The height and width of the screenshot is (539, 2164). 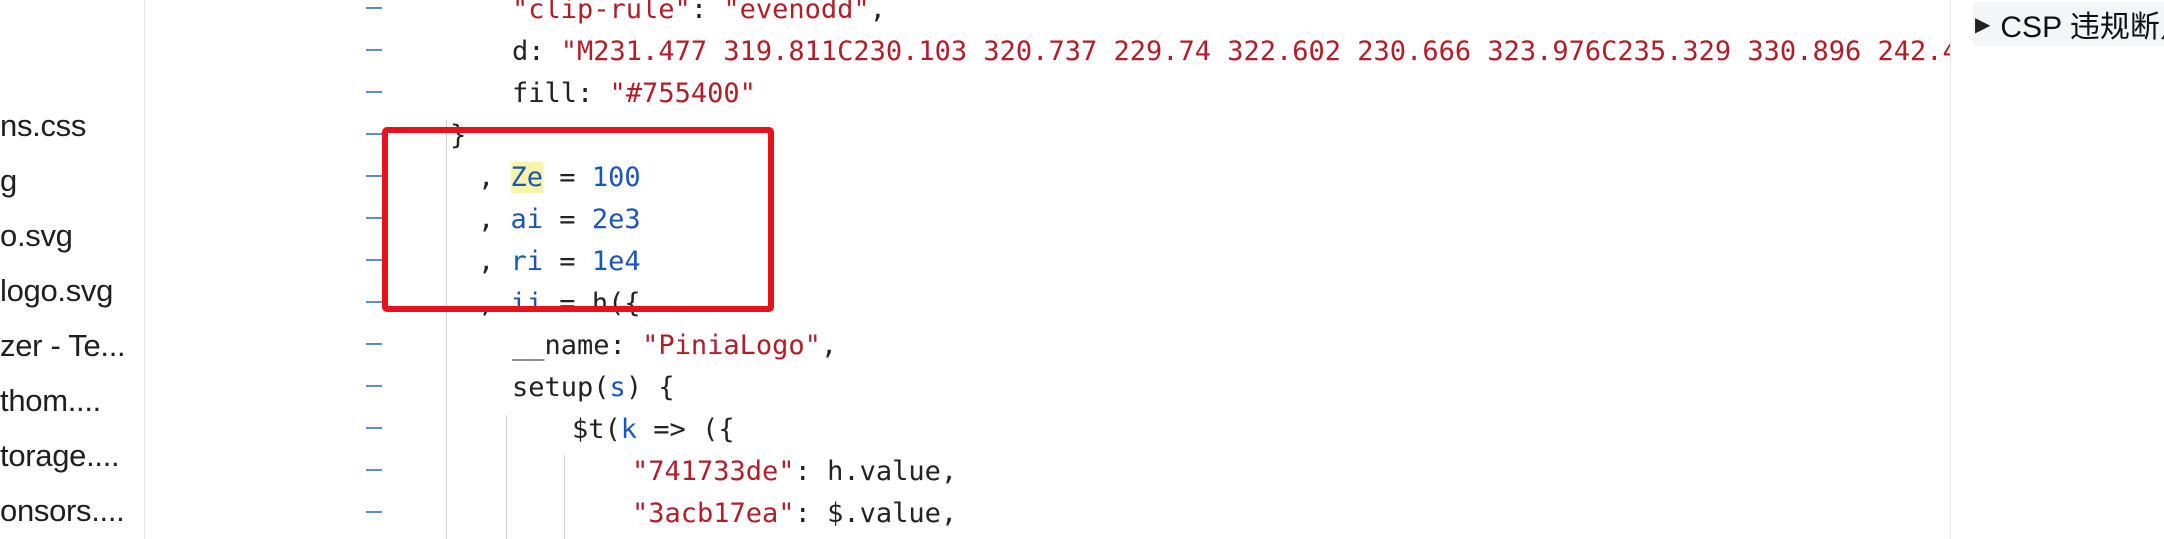 What do you see at coordinates (458, 135) in the screenshot?
I see `code-line: }` at bounding box center [458, 135].